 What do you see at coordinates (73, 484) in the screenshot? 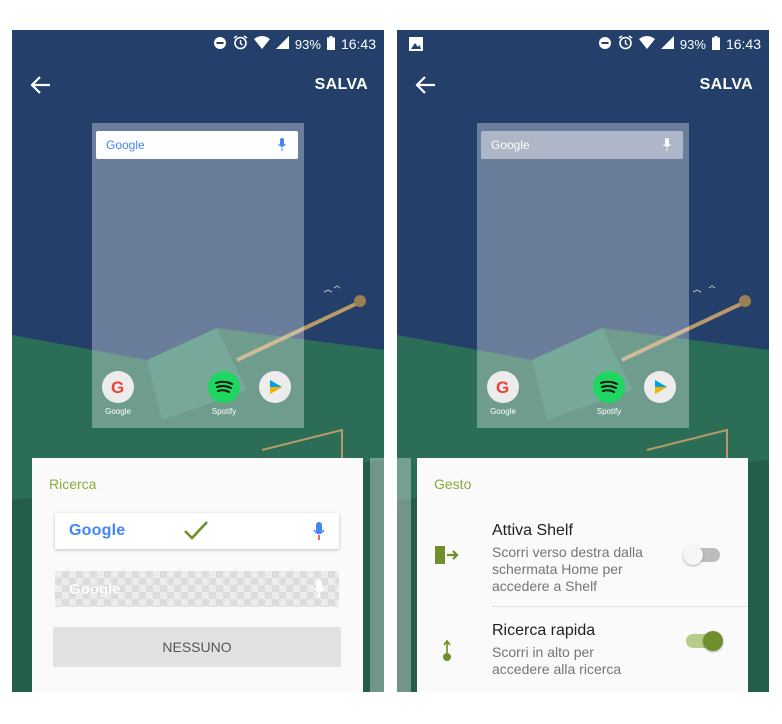
I see `panel-title: Ricerca` at bounding box center [73, 484].